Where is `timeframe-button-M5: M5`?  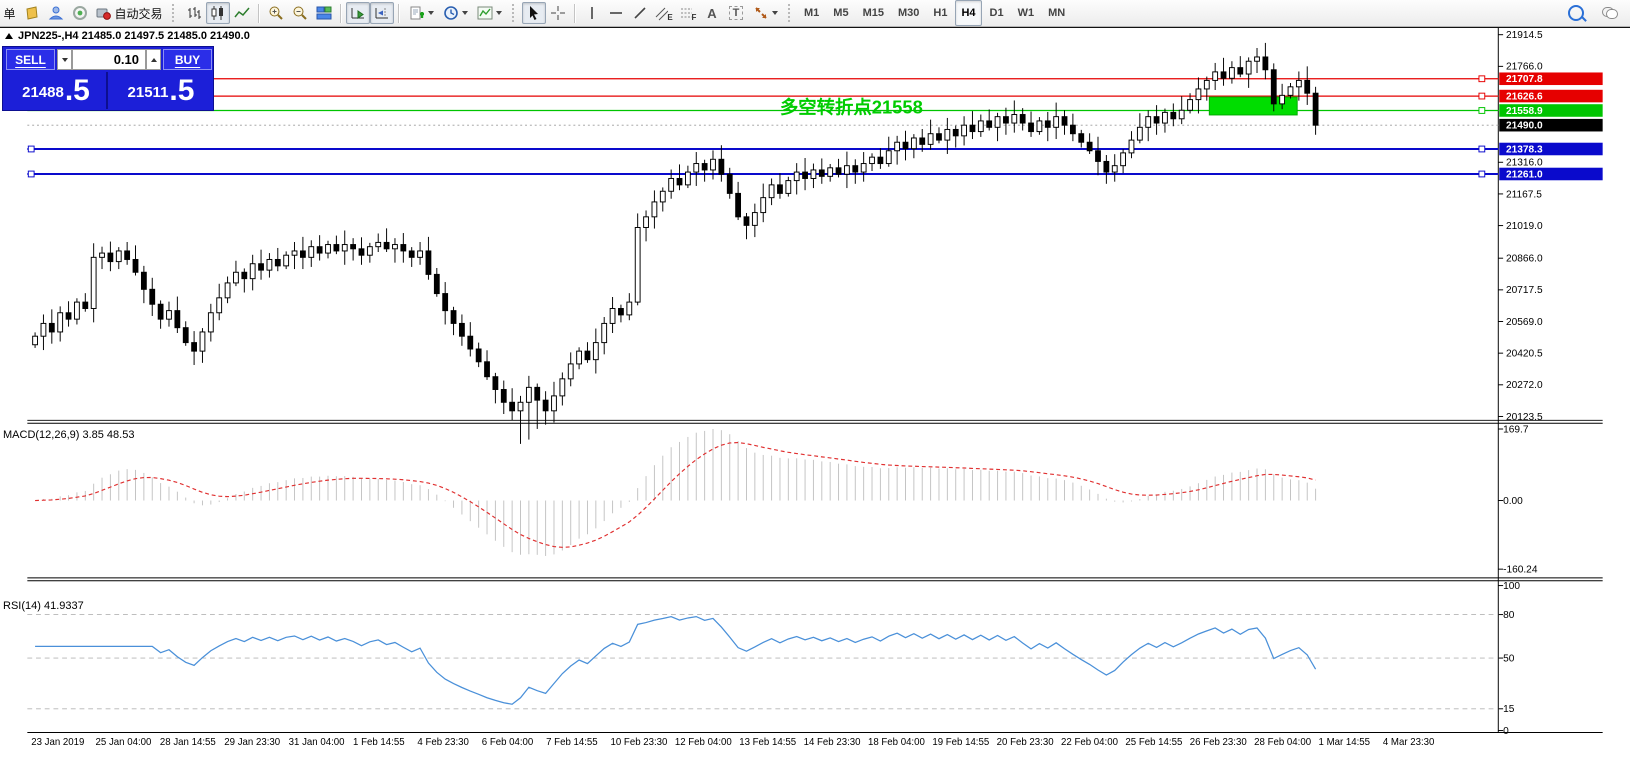
timeframe-button-M5: M5 is located at coordinates (840, 13).